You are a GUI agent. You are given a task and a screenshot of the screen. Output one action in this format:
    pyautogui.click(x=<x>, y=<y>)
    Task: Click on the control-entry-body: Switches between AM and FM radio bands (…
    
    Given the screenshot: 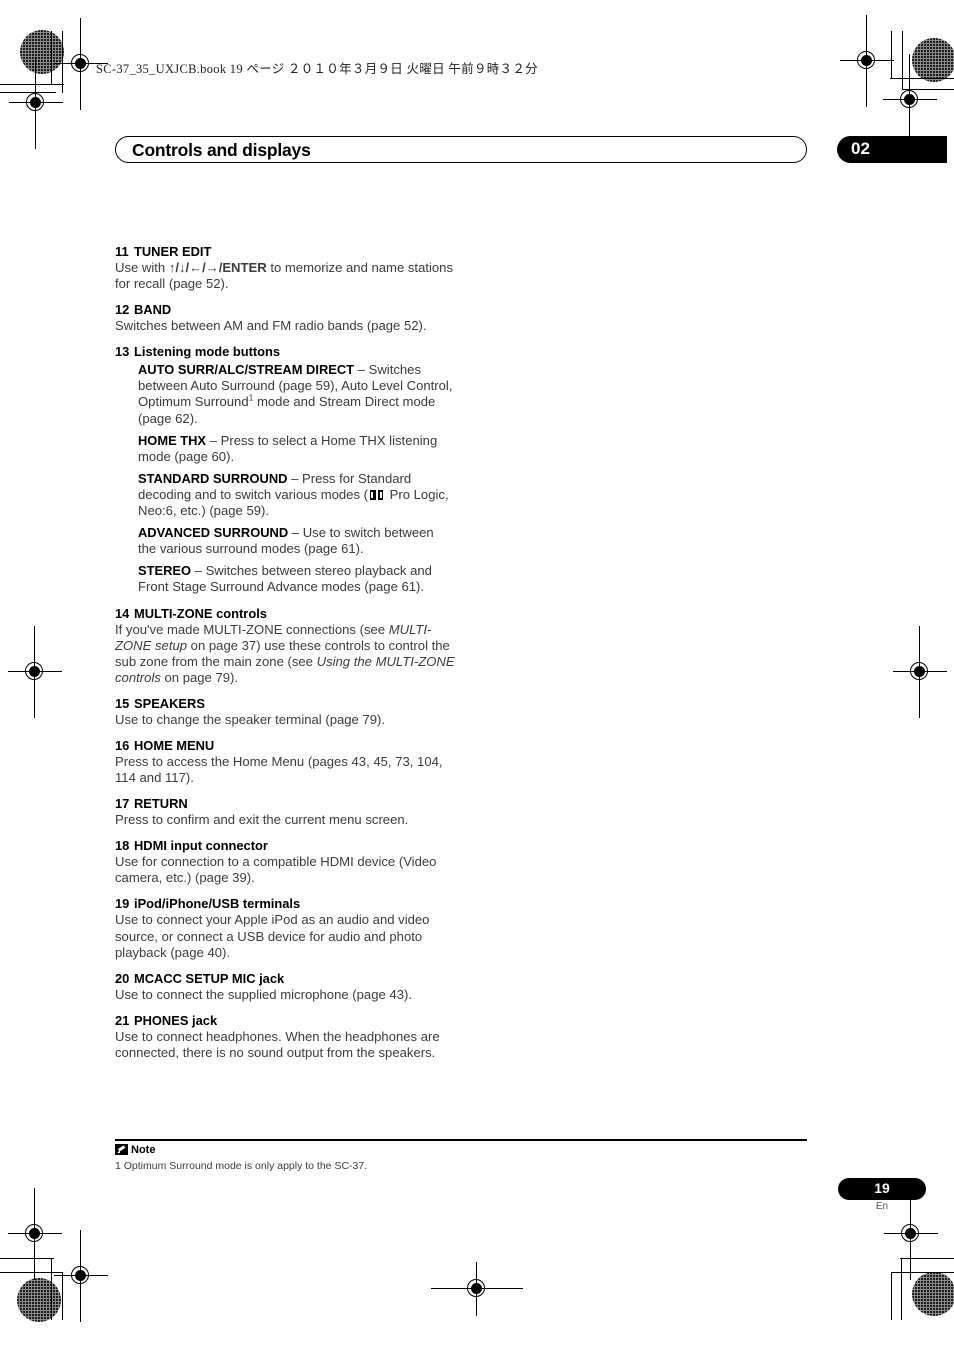 What is the action you would take?
    pyautogui.click(x=271, y=326)
    